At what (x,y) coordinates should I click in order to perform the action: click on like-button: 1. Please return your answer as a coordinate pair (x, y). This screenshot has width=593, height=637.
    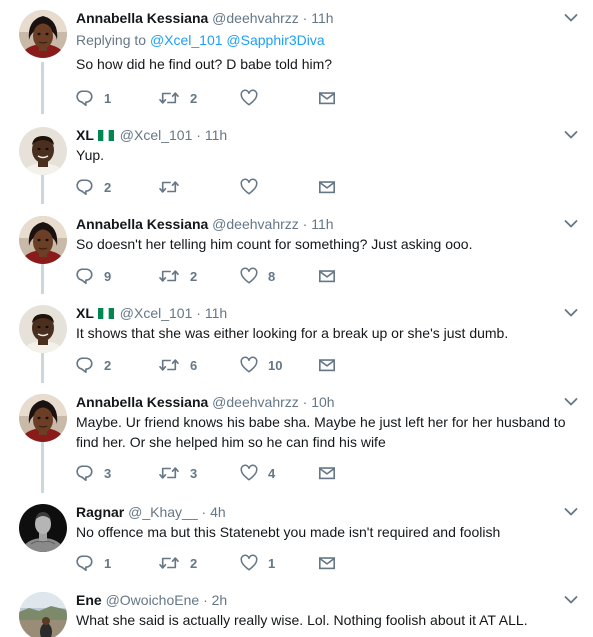
    Looking at the image, I should click on (257, 563).